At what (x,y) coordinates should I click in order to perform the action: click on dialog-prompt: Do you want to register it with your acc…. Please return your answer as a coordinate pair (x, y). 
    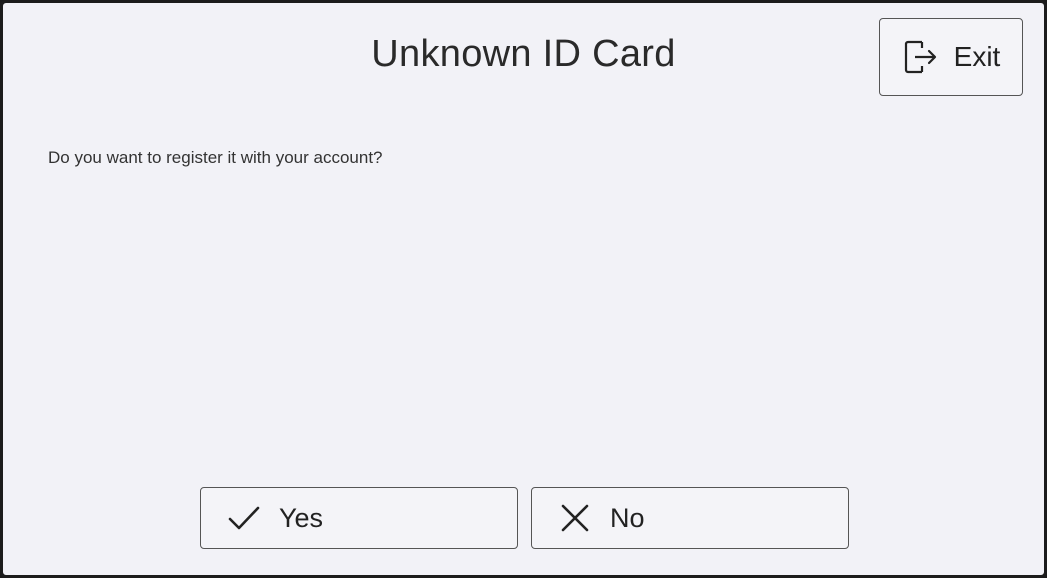
    Looking at the image, I should click on (215, 157).